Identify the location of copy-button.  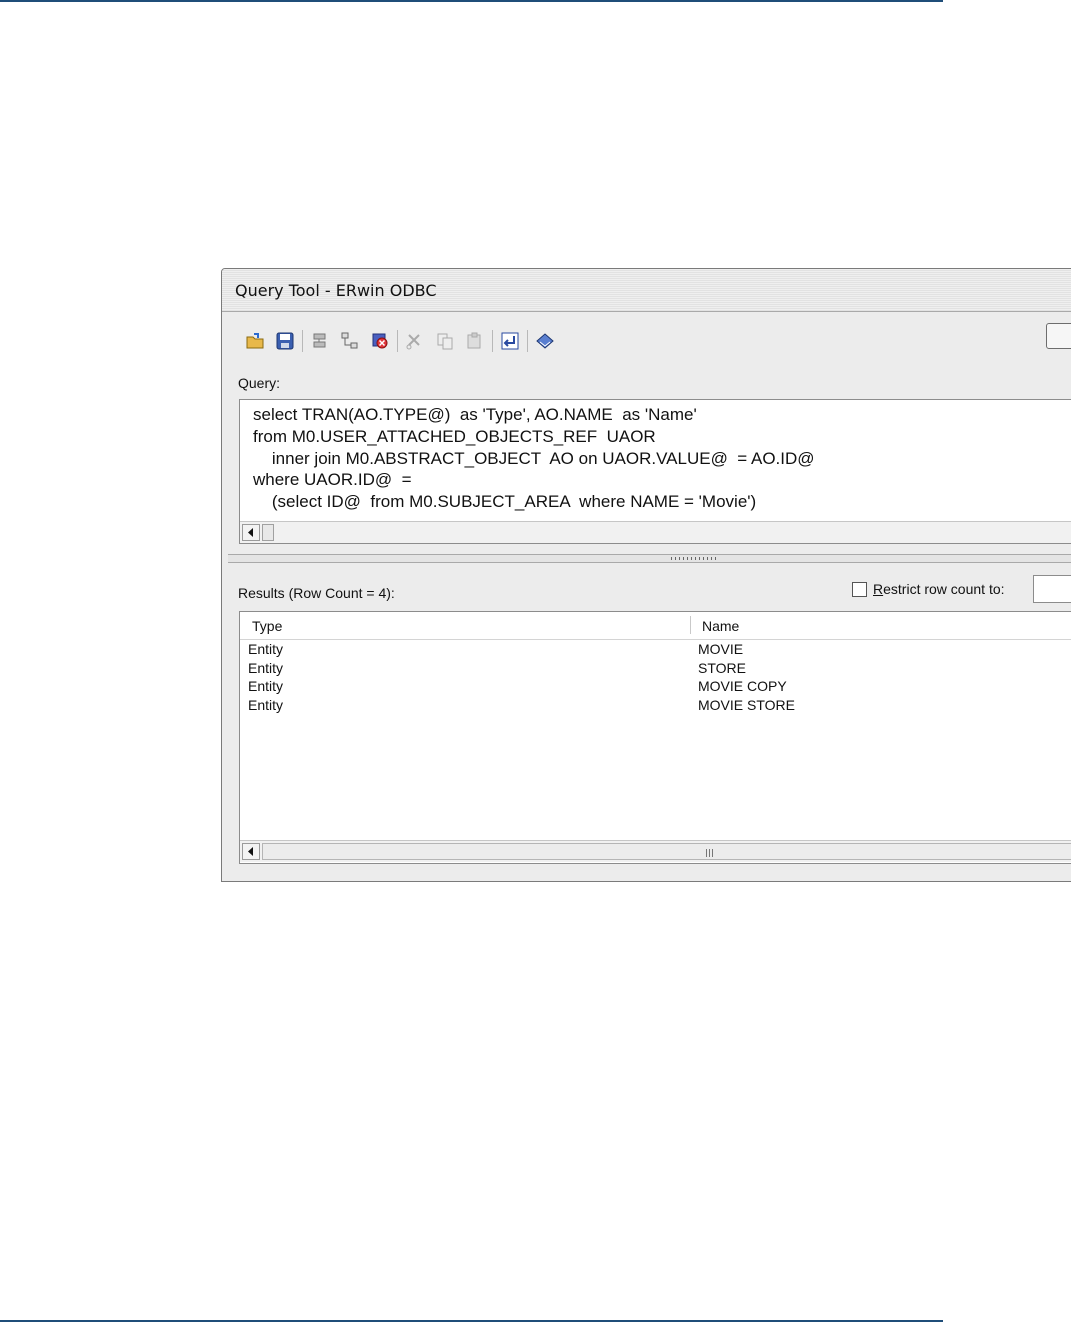
(445, 341).